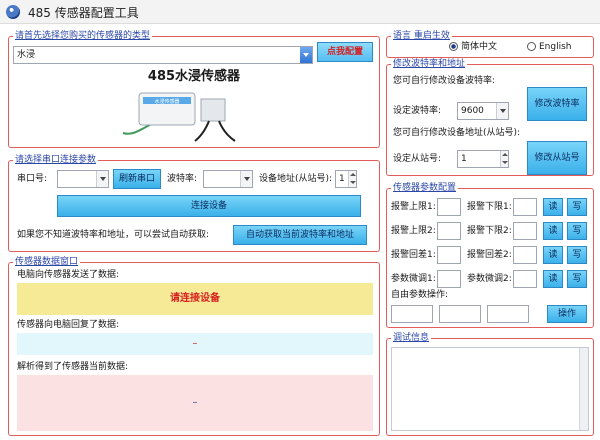 Image resolution: width=600 pixels, height=440 pixels. I want to click on parsed-data-value: –, so click(195, 402).